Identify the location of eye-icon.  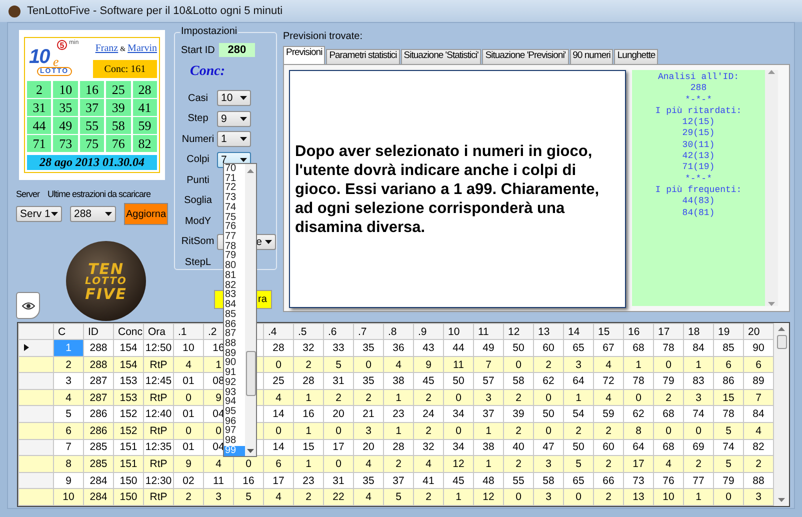
(28, 306).